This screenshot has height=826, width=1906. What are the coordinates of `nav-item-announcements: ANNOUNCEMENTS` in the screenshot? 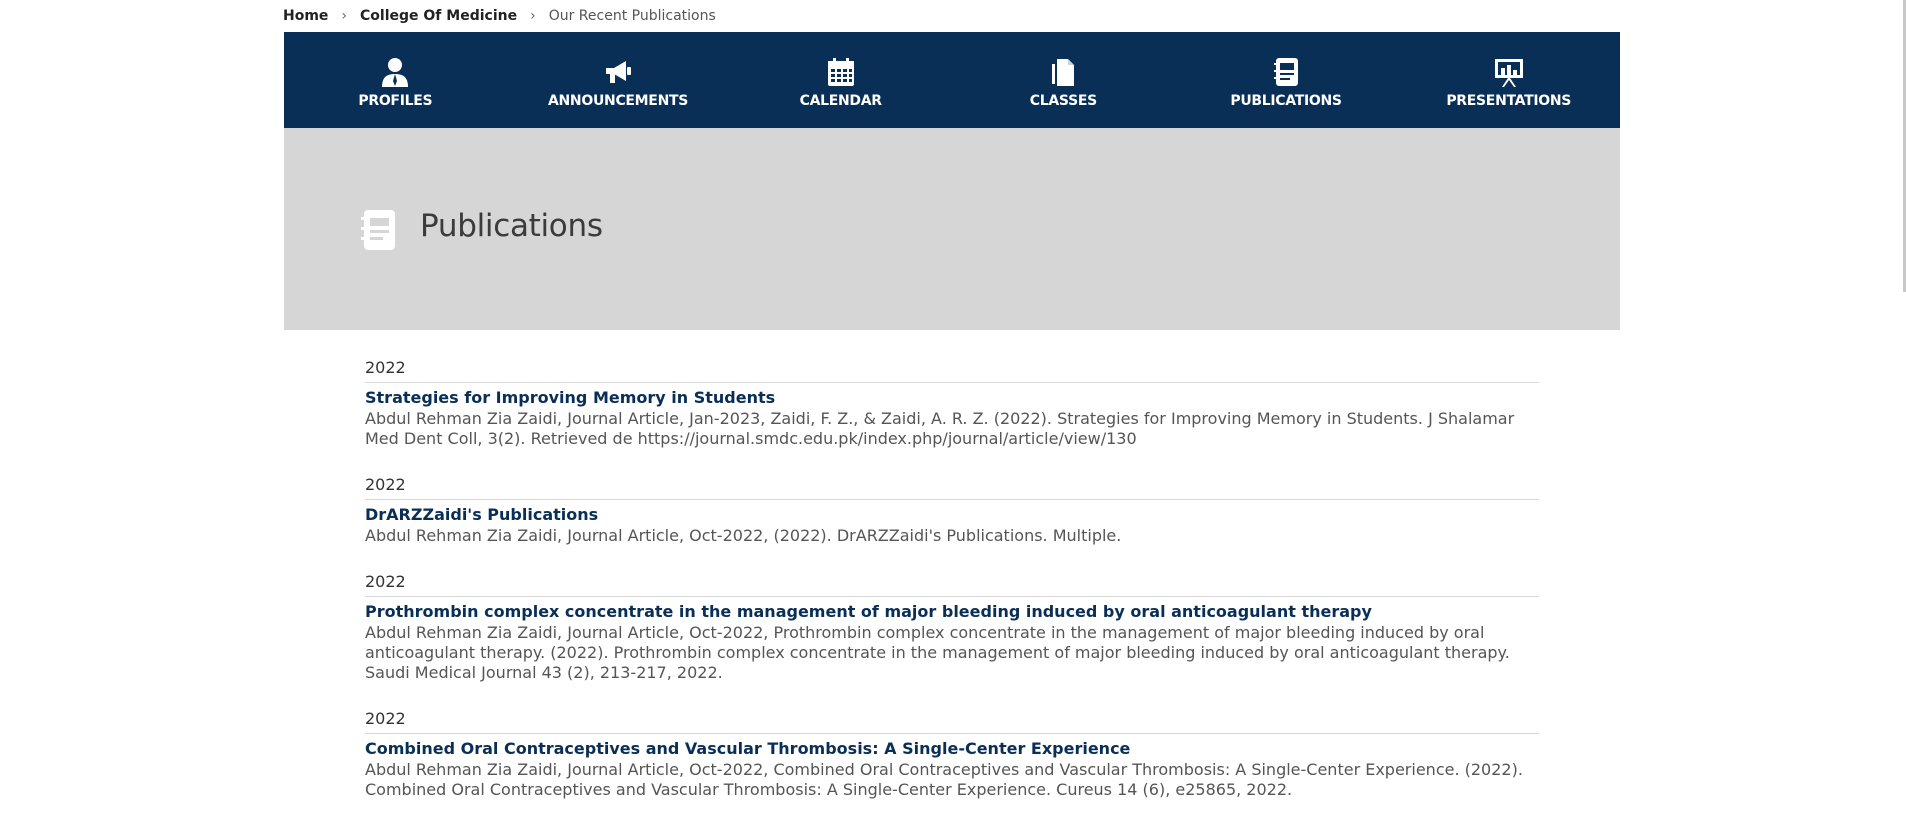 It's located at (618, 80).